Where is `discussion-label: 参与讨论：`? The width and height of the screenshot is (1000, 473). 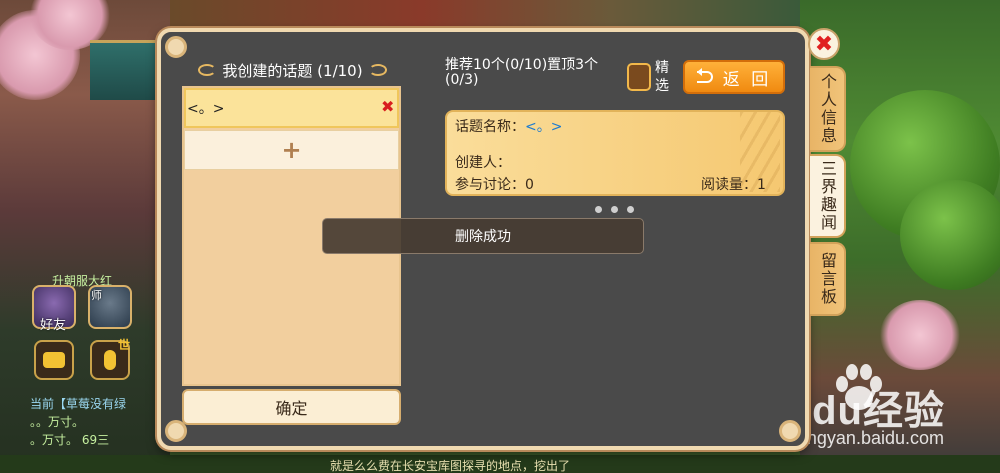
discussion-label: 参与讨论： is located at coordinates (490, 185).